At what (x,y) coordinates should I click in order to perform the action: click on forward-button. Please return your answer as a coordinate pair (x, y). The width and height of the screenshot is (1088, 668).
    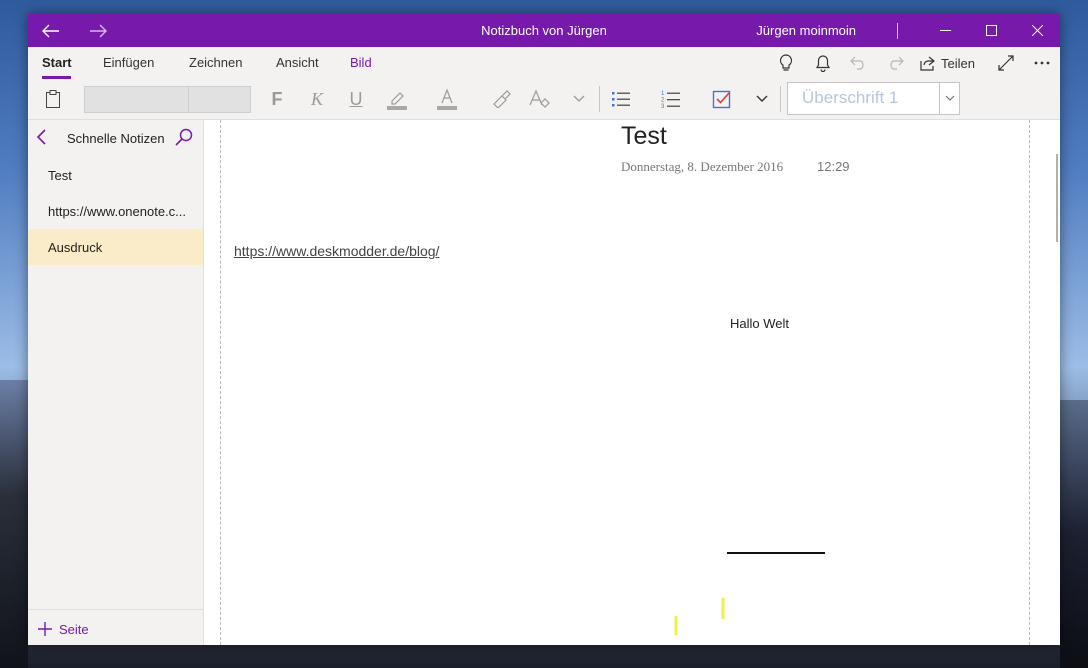
    Looking at the image, I should click on (98, 30).